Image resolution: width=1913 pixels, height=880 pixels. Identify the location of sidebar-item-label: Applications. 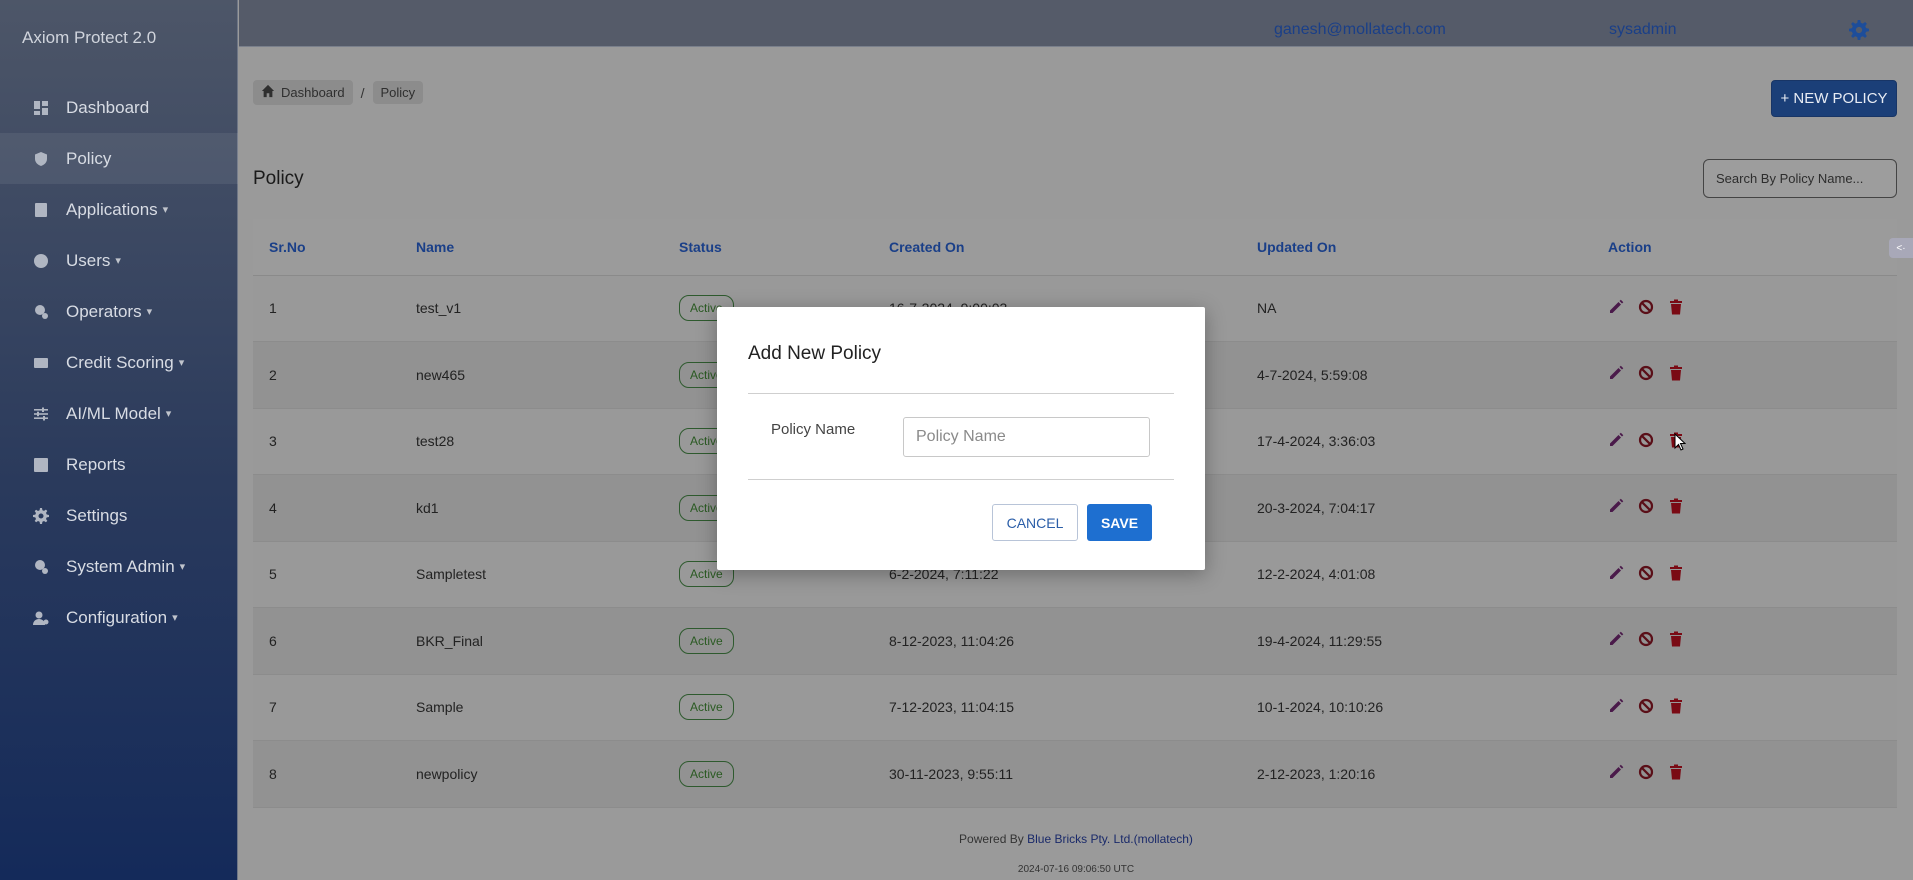
(112, 209).